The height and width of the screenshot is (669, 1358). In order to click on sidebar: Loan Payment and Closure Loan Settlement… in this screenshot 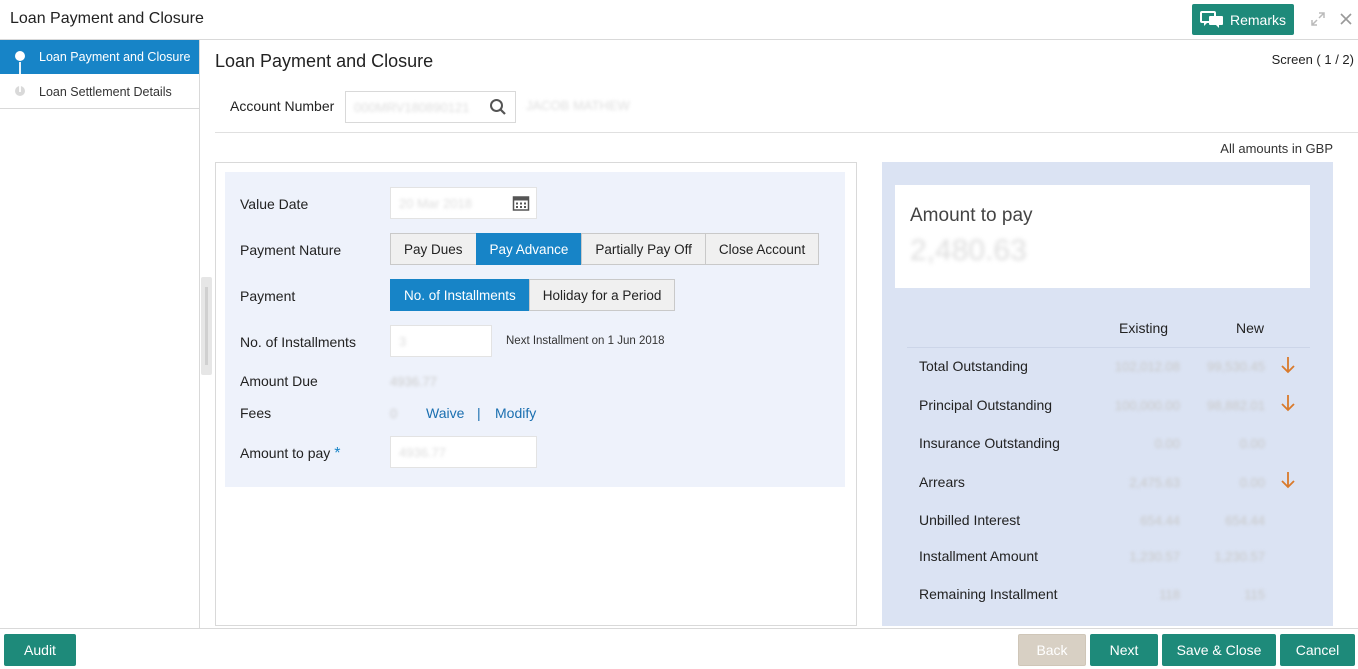, I will do `click(100, 334)`.